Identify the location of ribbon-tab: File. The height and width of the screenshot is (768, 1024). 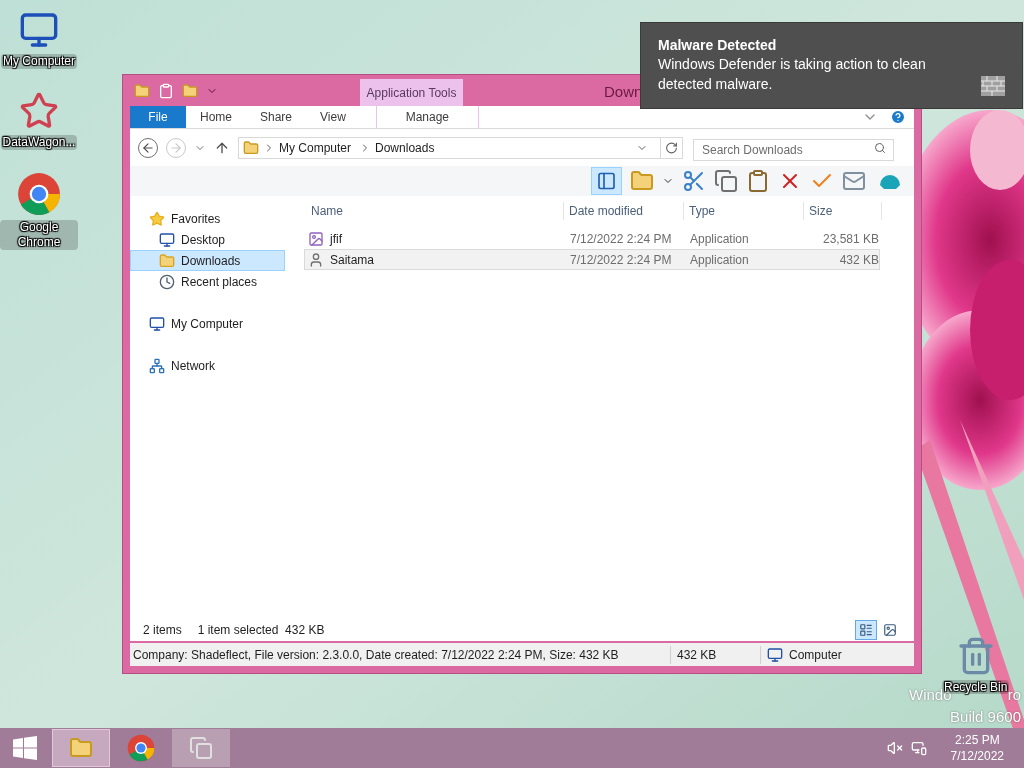
(158, 117).